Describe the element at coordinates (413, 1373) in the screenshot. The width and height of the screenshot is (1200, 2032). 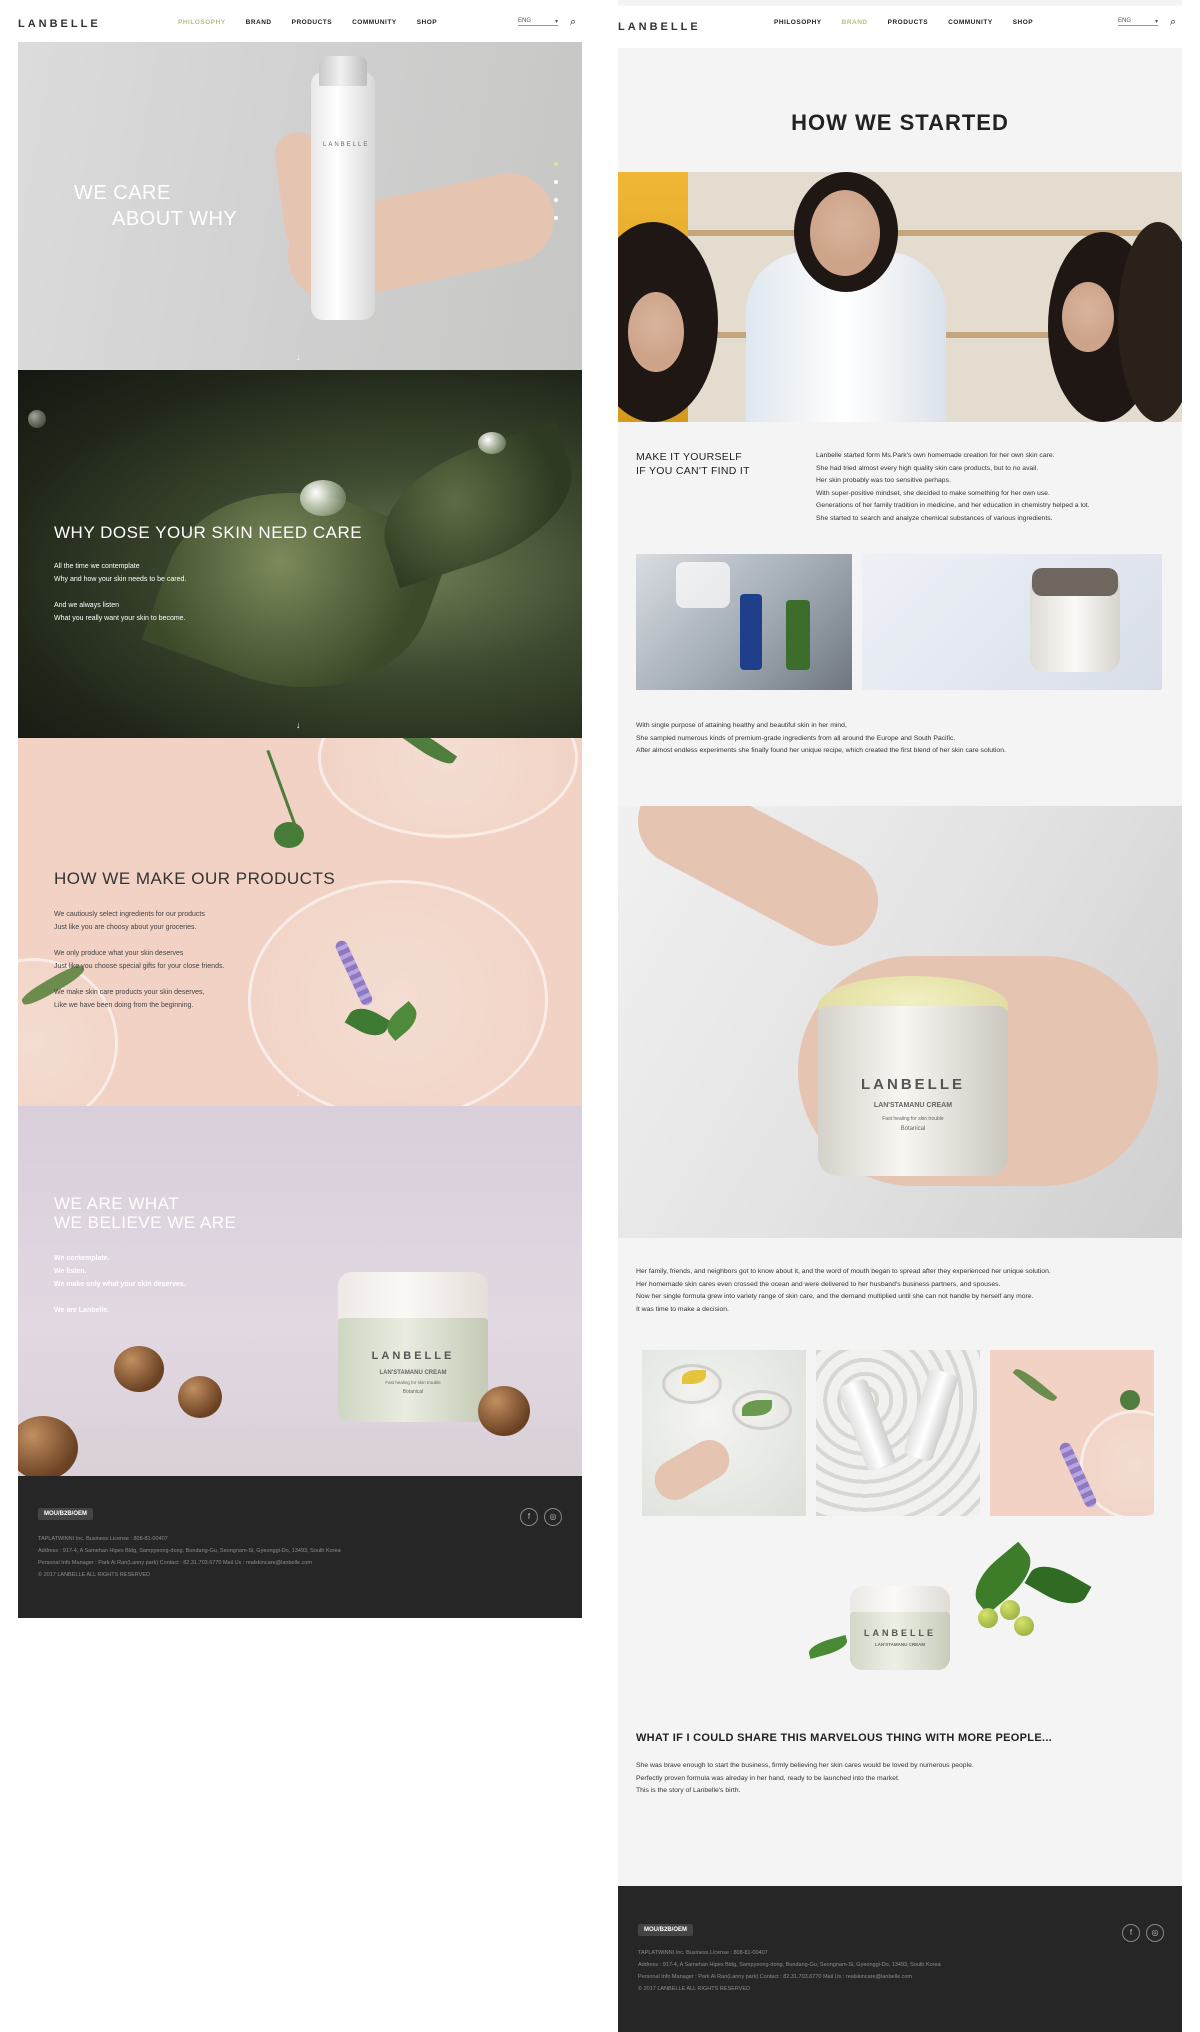
I see `jar-name: LAN'STAMANU CREAM` at that location.